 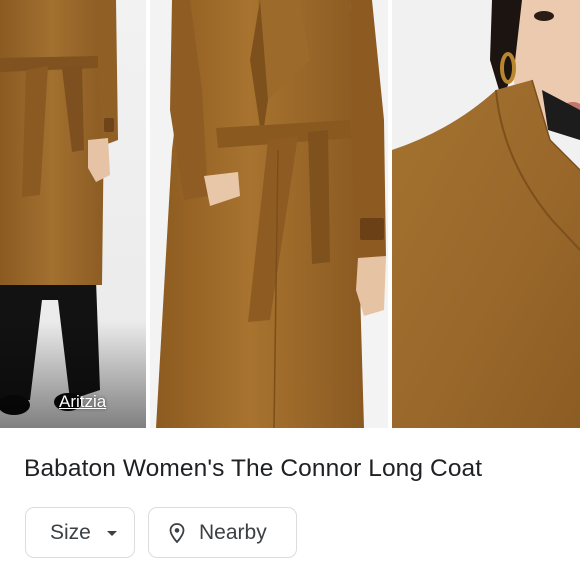 I want to click on caret-down-icon, so click(x=112, y=533).